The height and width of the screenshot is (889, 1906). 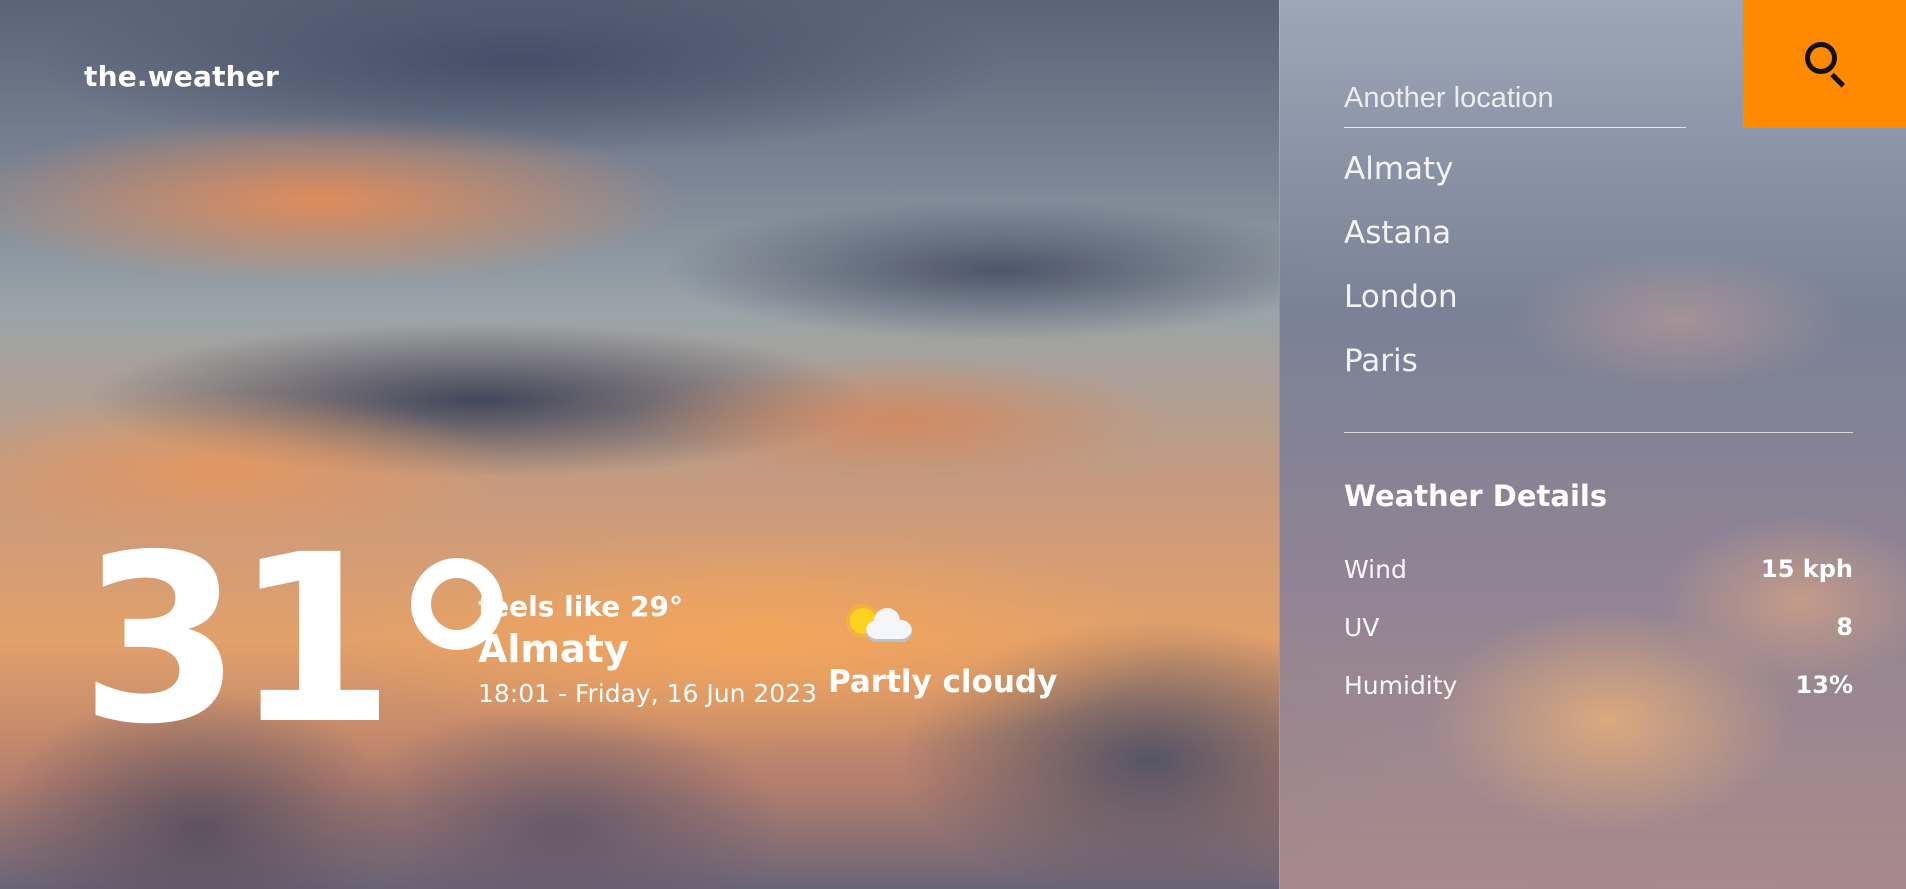 I want to click on location-item-astana: Astana, so click(x=1401, y=243).